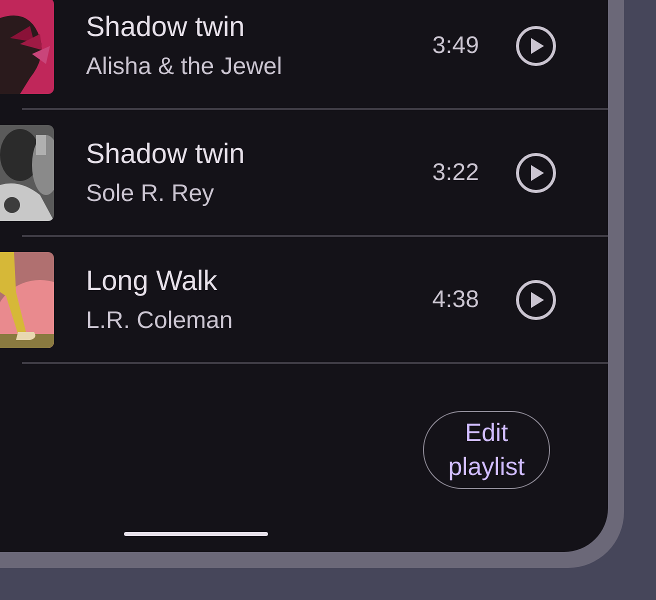 Image resolution: width=656 pixels, height=600 pixels. I want to click on track-duration: 4:38, so click(455, 299).